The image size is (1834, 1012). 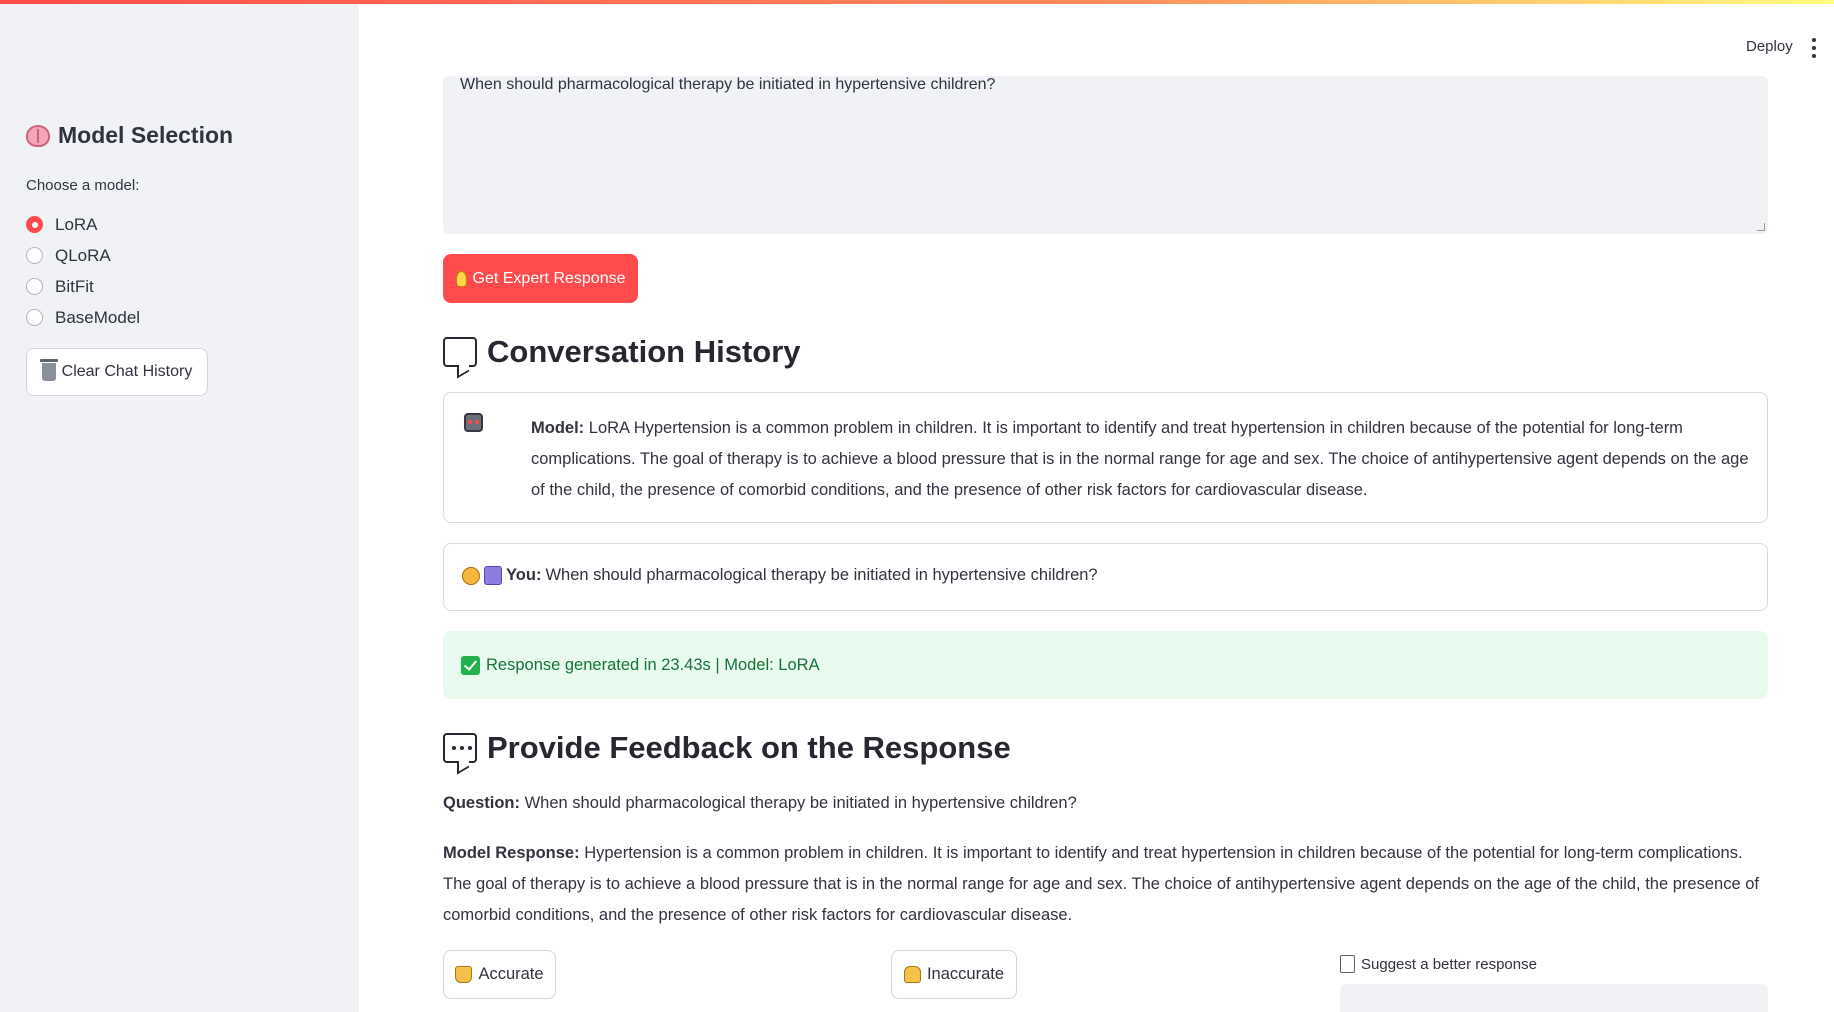 What do you see at coordinates (34, 224) in the screenshot?
I see `radio-button-lora` at bounding box center [34, 224].